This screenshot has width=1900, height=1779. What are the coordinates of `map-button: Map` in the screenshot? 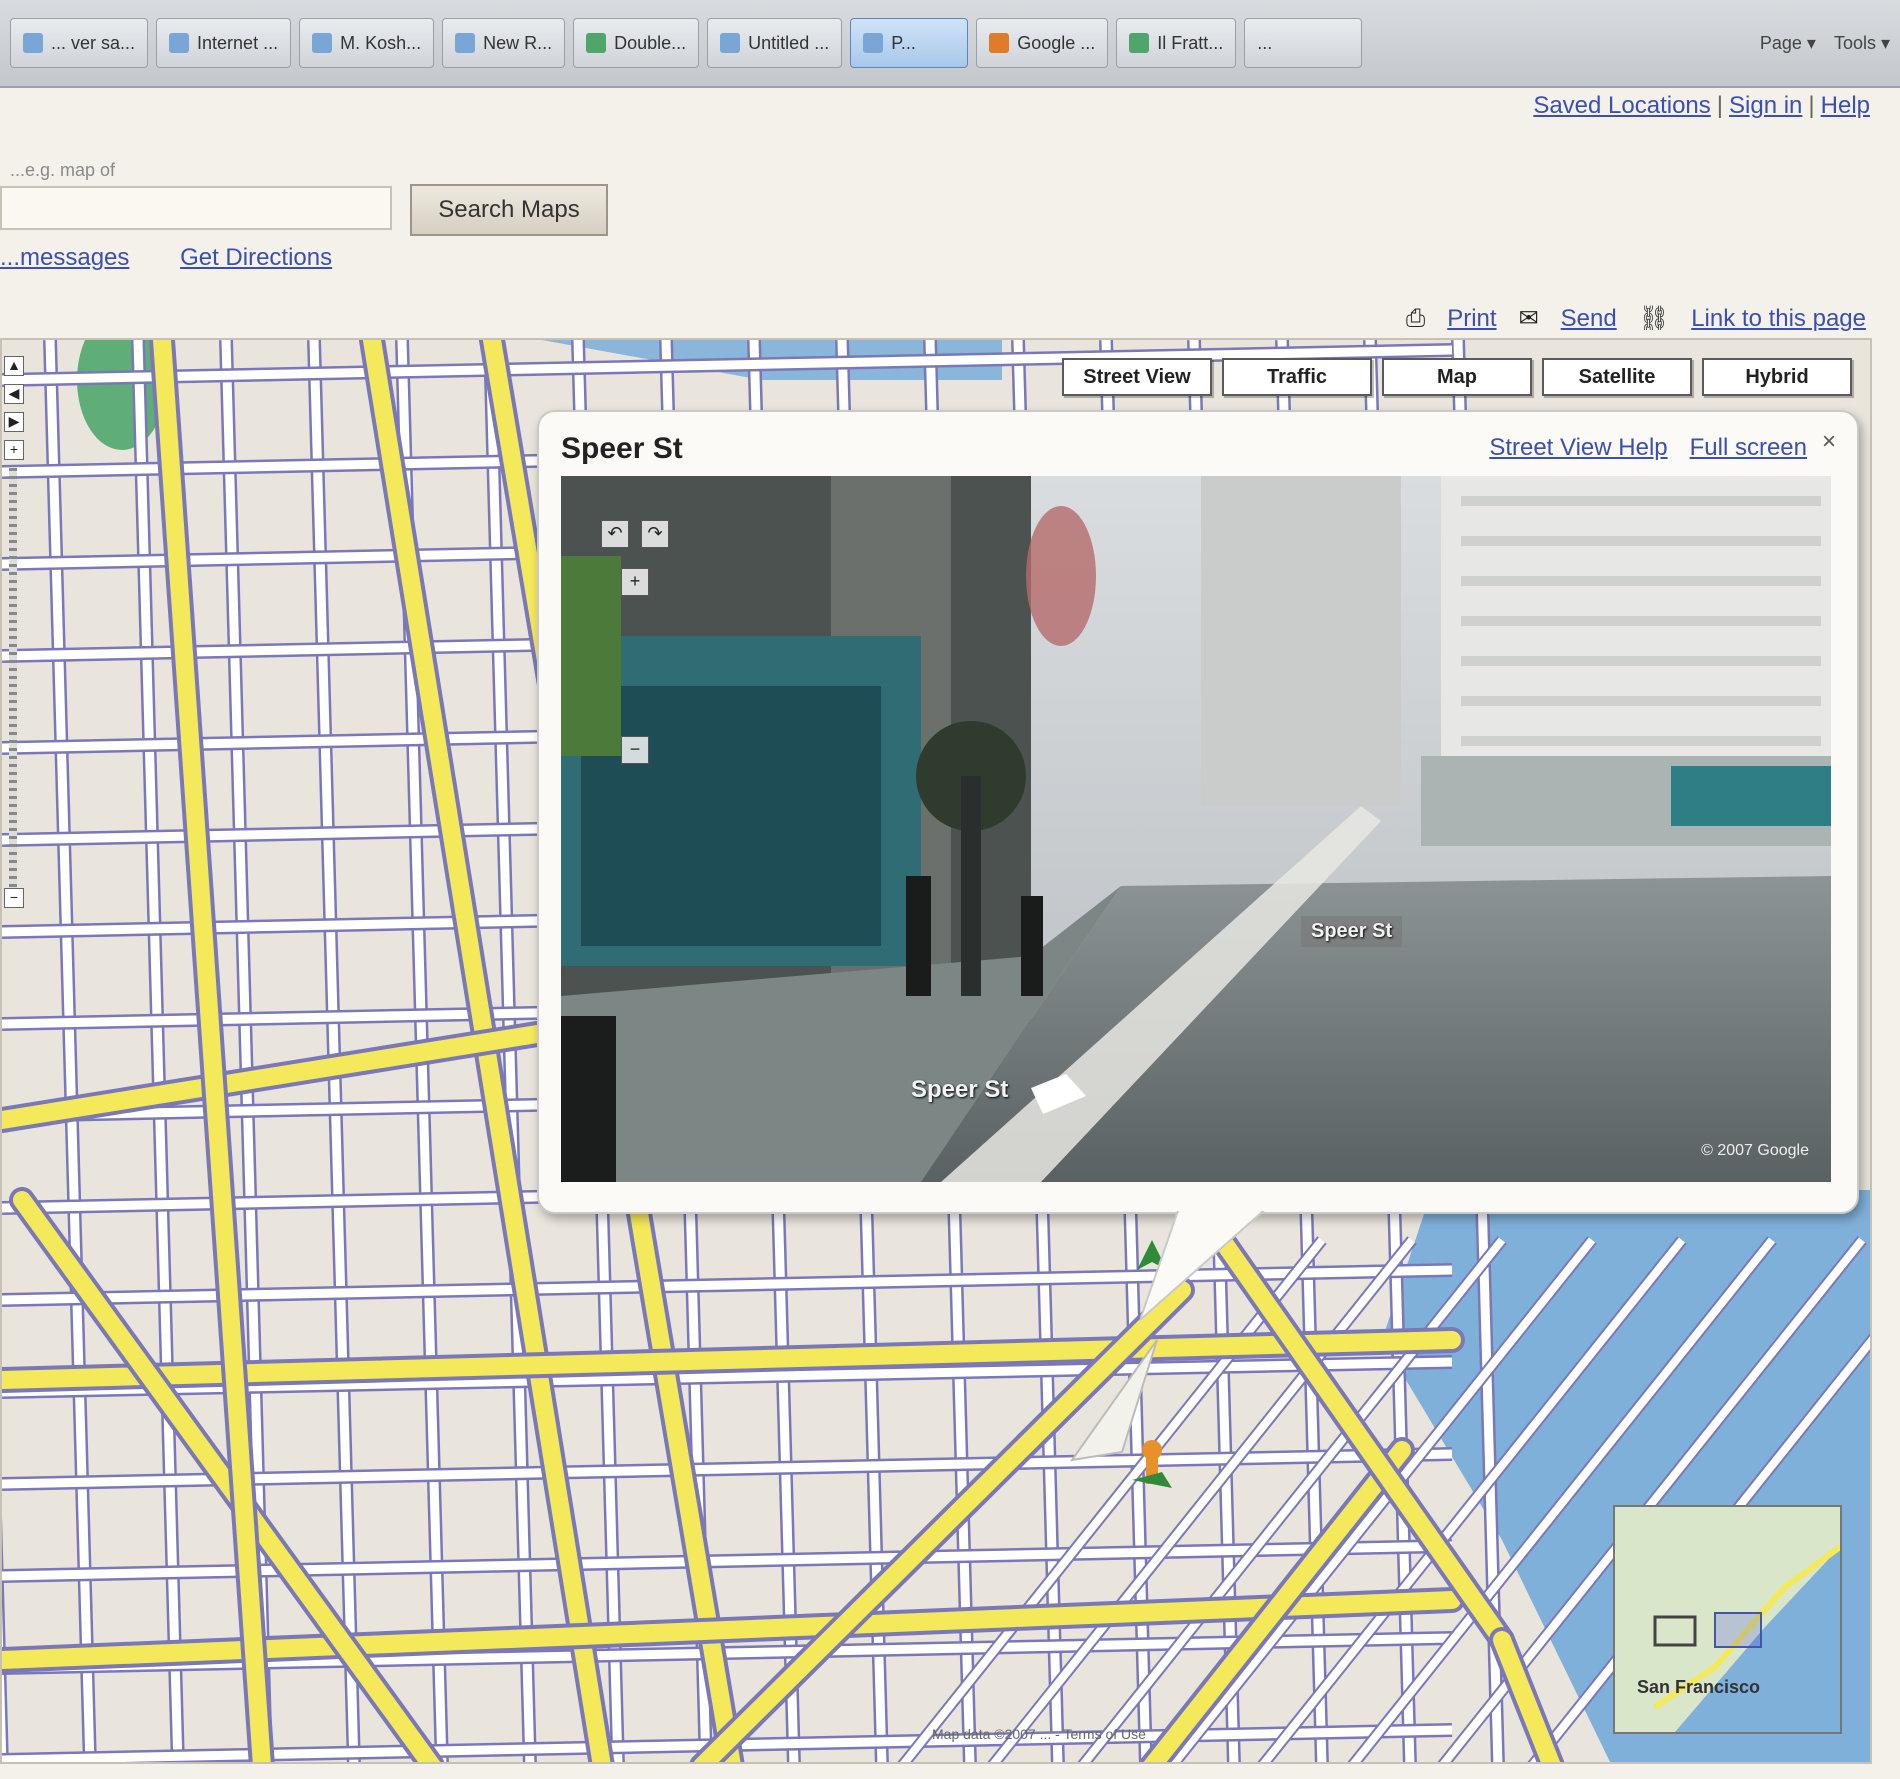 It's located at (1457, 377).